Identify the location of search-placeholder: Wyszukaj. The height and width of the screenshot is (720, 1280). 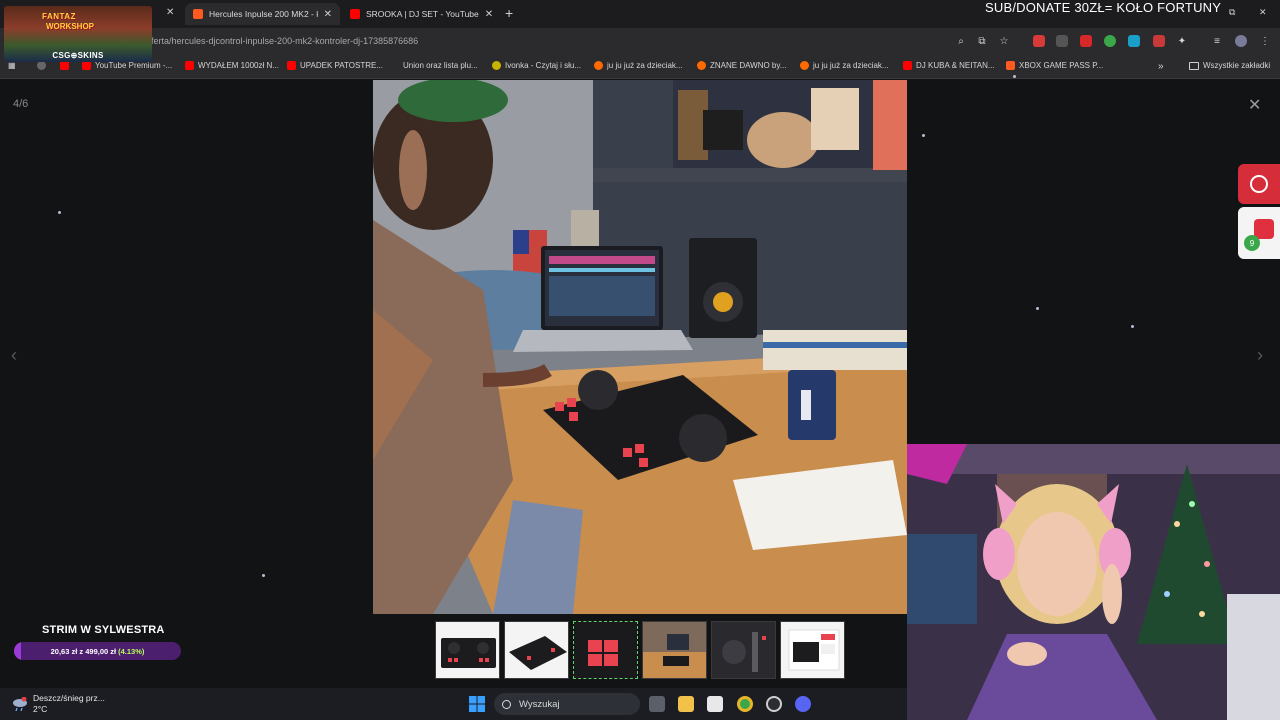
(539, 704).